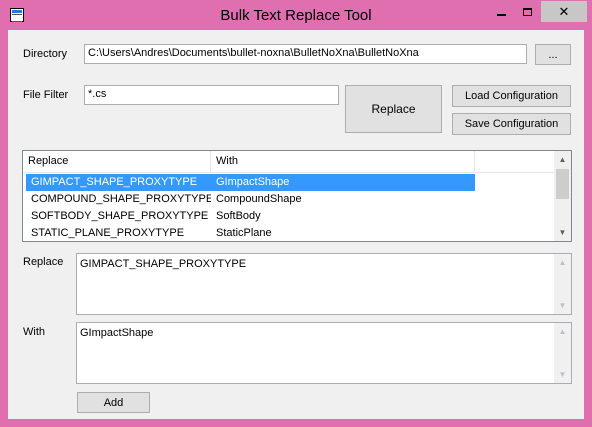 This screenshot has width=592, height=427. What do you see at coordinates (324, 284) in the screenshot?
I see `replace-textarea: GIMPACT_SHAPE_PROXYTYPE ▲ ▼` at bounding box center [324, 284].